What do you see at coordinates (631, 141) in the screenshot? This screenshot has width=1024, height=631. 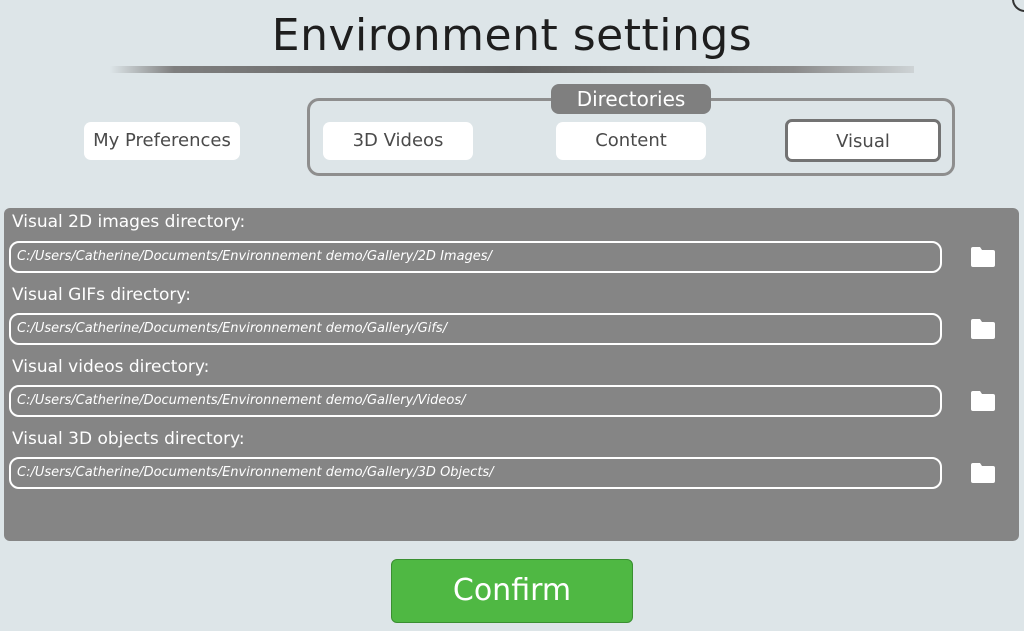 I see `tab-content: Content` at bounding box center [631, 141].